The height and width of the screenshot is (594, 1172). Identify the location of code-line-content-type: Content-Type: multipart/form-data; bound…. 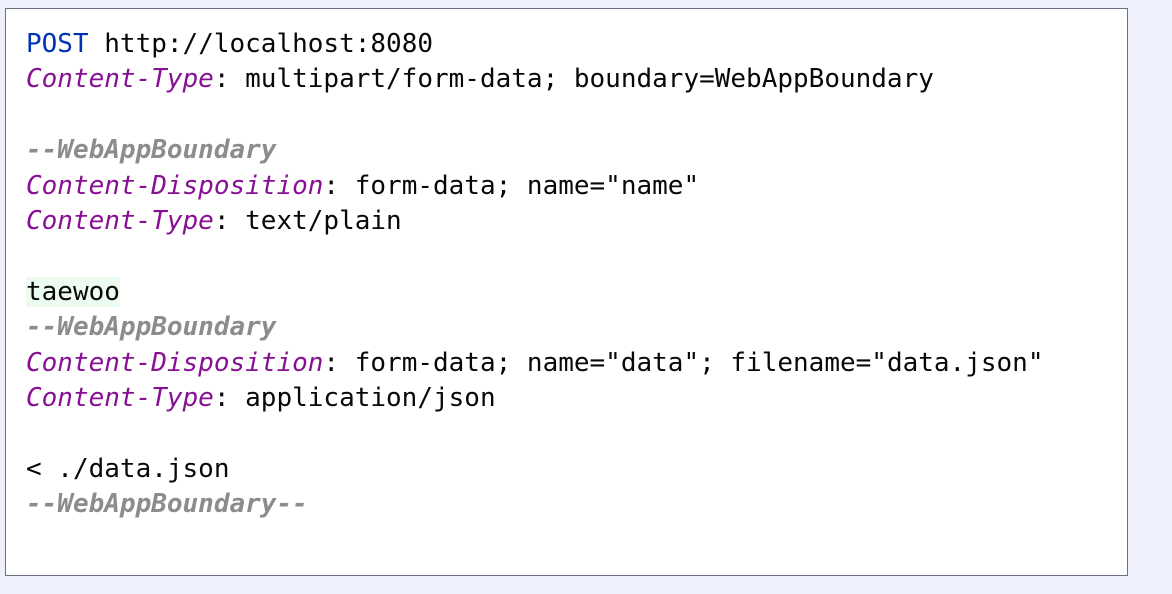
(534, 79).